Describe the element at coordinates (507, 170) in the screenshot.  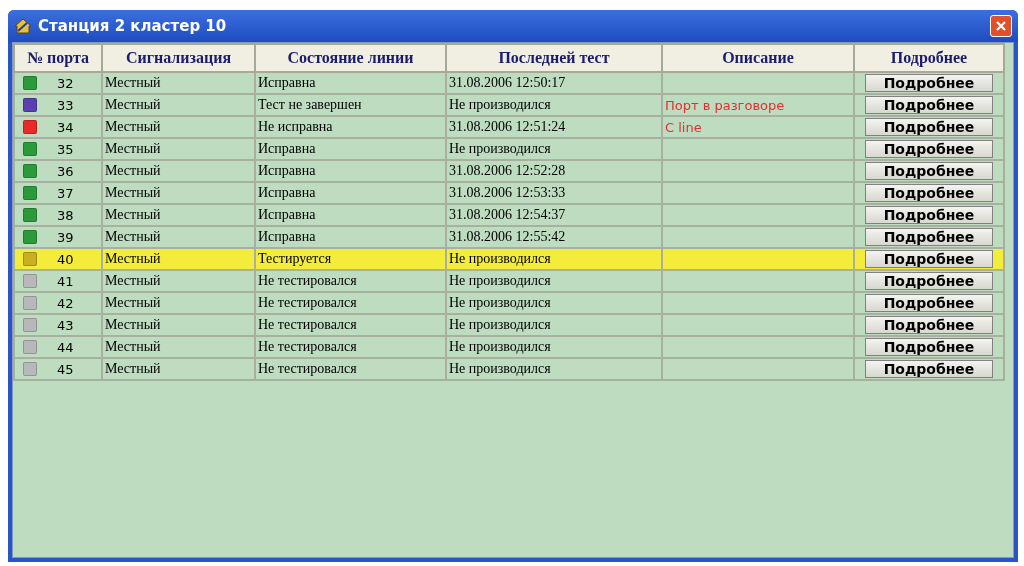
I see `table-cell: 31.08.2006 12:52:28` at that location.